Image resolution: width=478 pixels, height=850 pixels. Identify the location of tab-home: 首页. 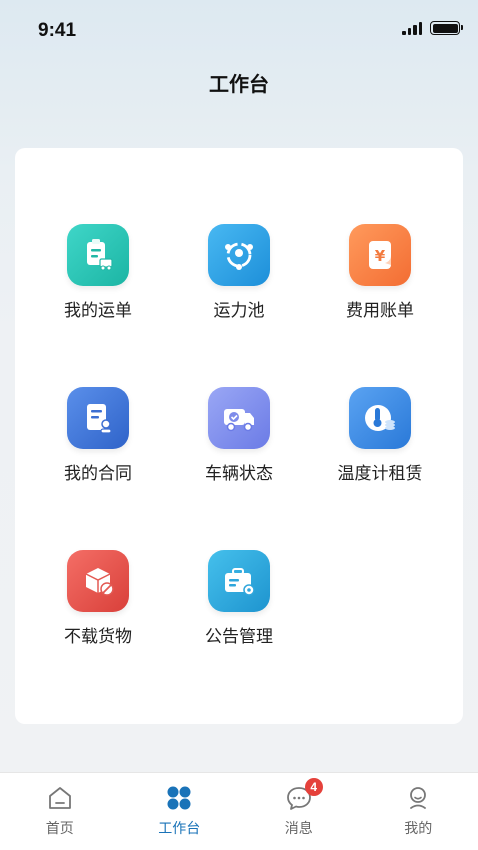
(60, 811).